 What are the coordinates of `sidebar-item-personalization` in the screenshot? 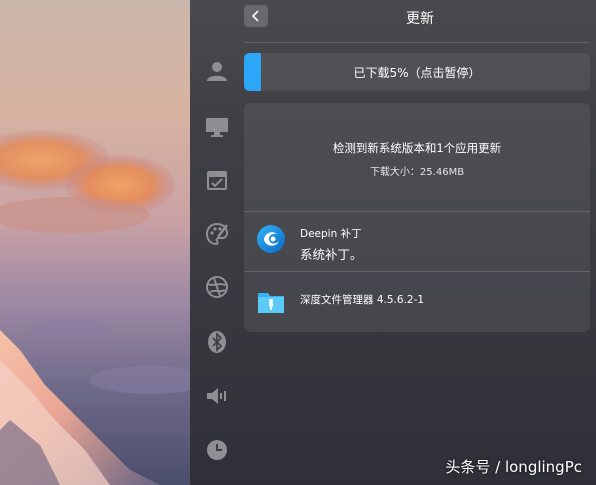 It's located at (217, 234).